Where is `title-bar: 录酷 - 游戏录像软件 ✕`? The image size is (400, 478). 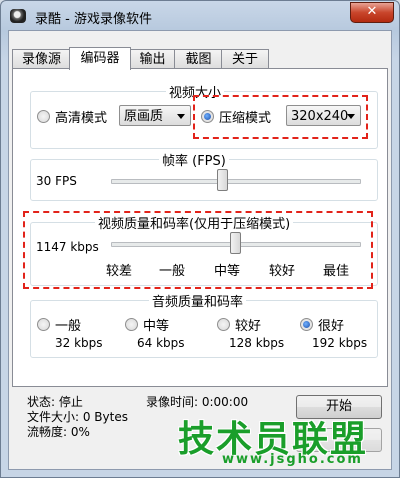
title-bar: 录酷 - 游戏录像软件 ✕ is located at coordinates (200, 16).